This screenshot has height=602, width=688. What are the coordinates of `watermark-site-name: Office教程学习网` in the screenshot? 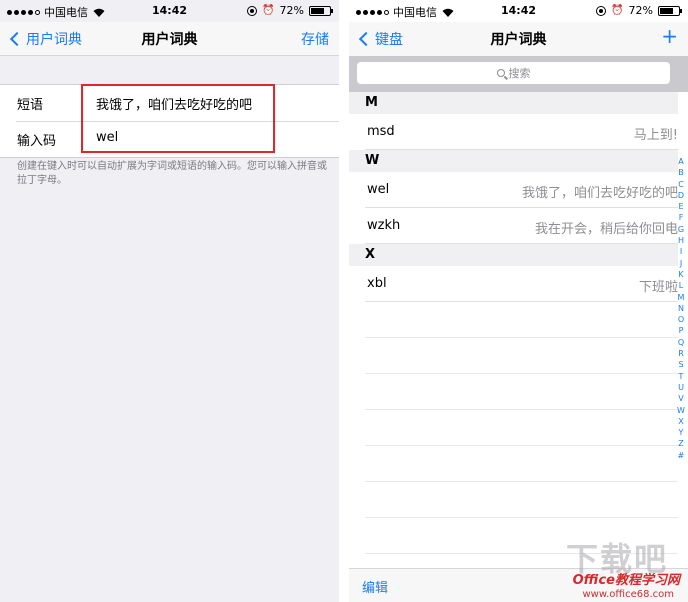 It's located at (626, 580).